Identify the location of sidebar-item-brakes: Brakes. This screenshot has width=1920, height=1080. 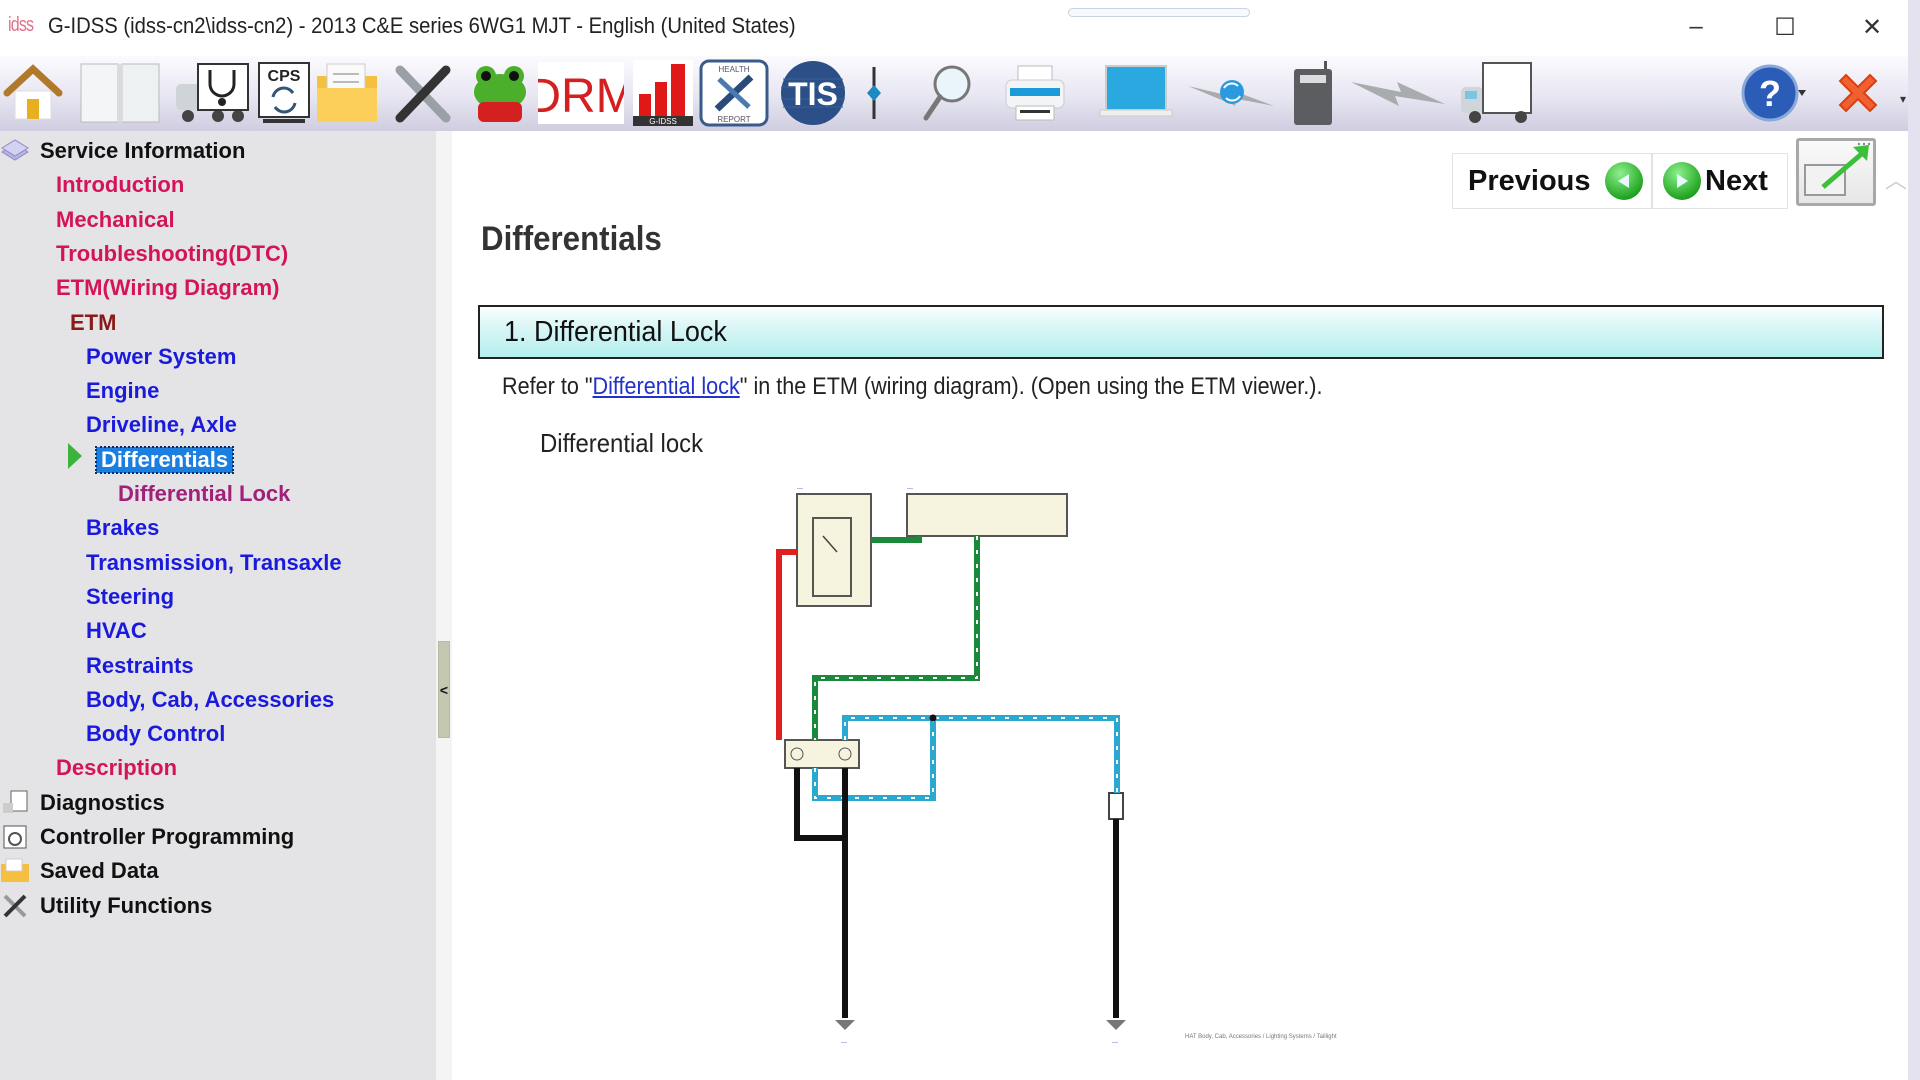
(122, 528).